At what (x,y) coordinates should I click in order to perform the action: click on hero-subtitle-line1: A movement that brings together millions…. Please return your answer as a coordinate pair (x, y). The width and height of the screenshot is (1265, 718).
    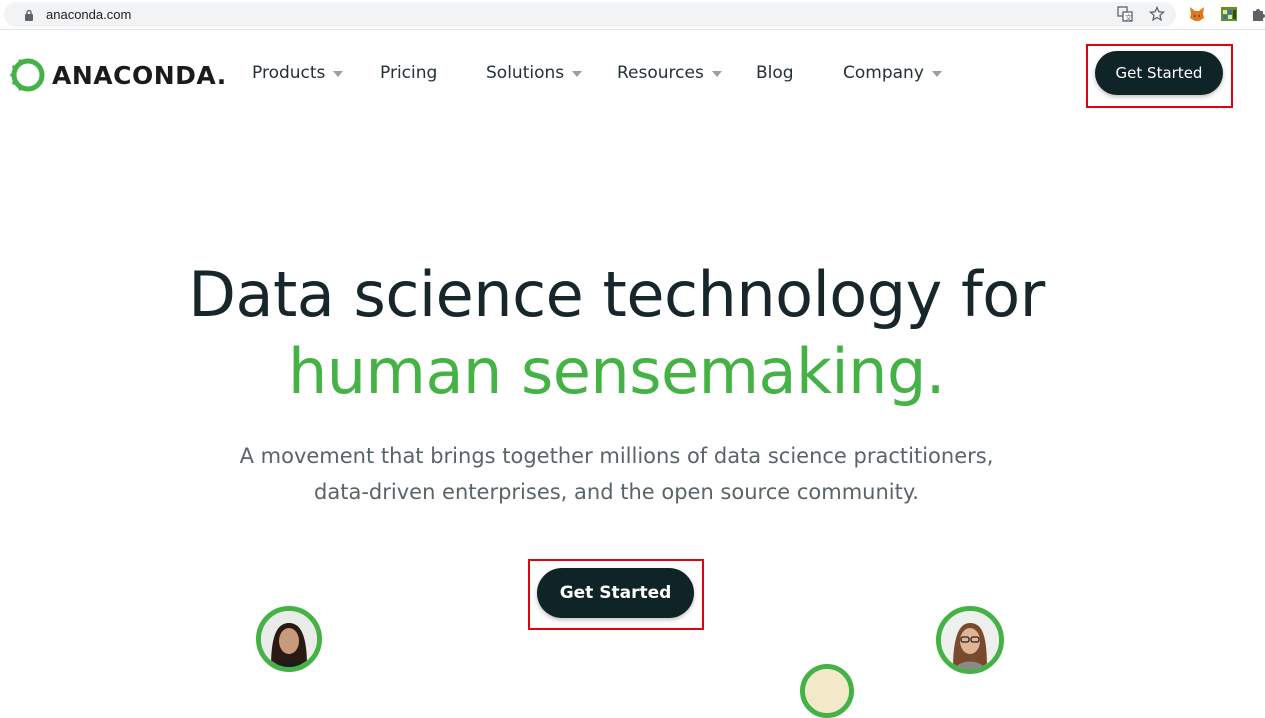
    Looking at the image, I should click on (616, 456).